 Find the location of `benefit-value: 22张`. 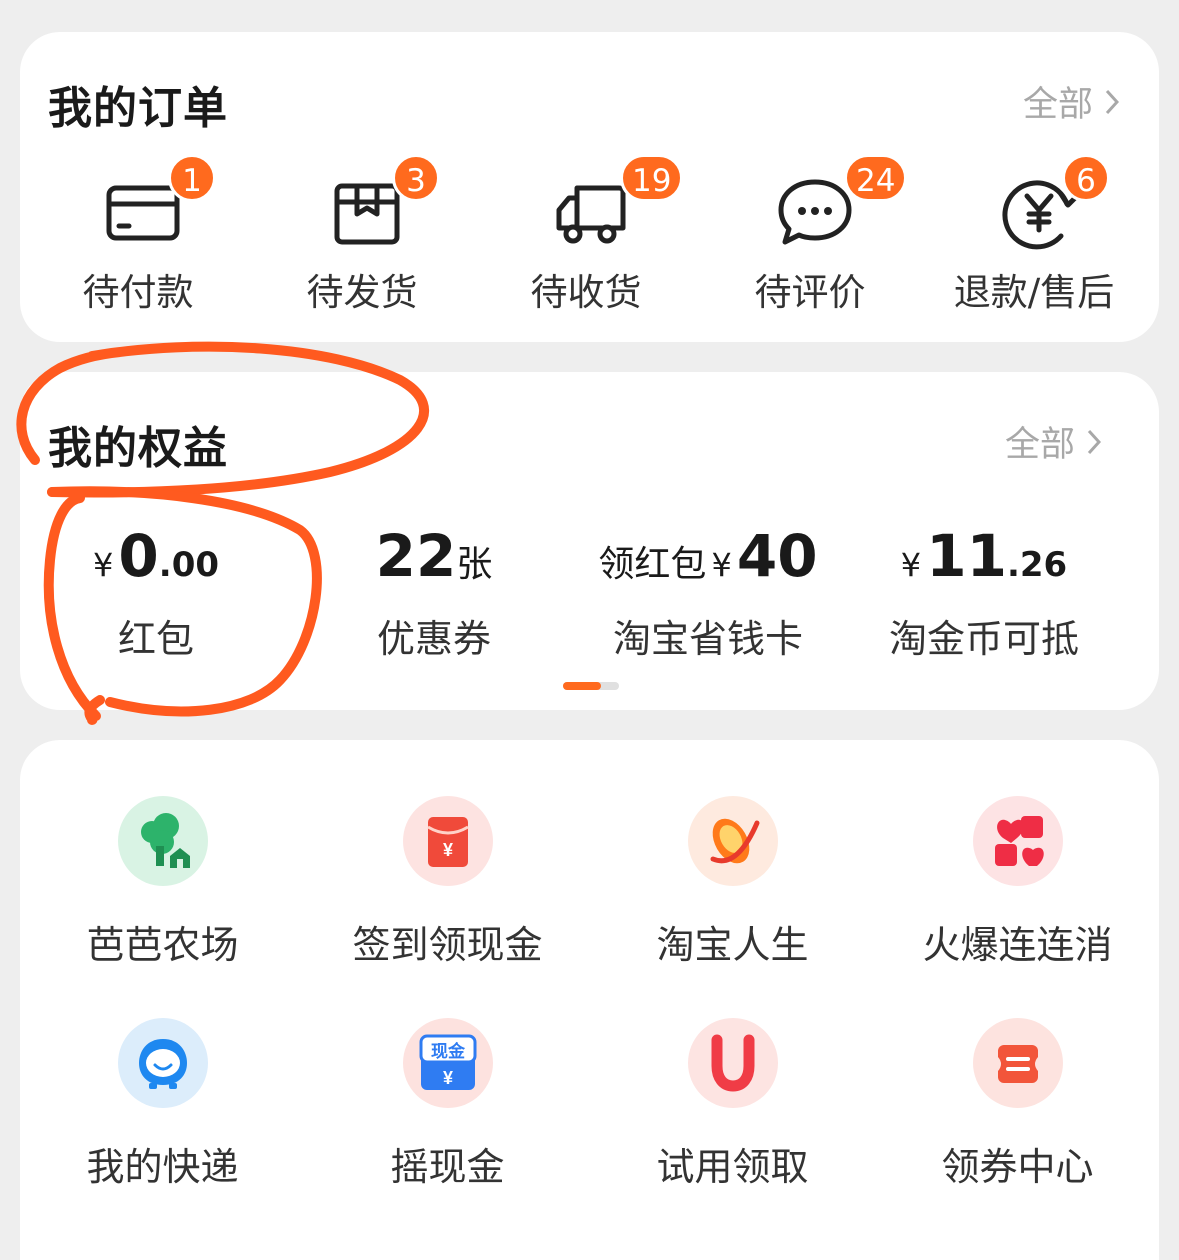

benefit-value: 22张 is located at coordinates (434, 558).